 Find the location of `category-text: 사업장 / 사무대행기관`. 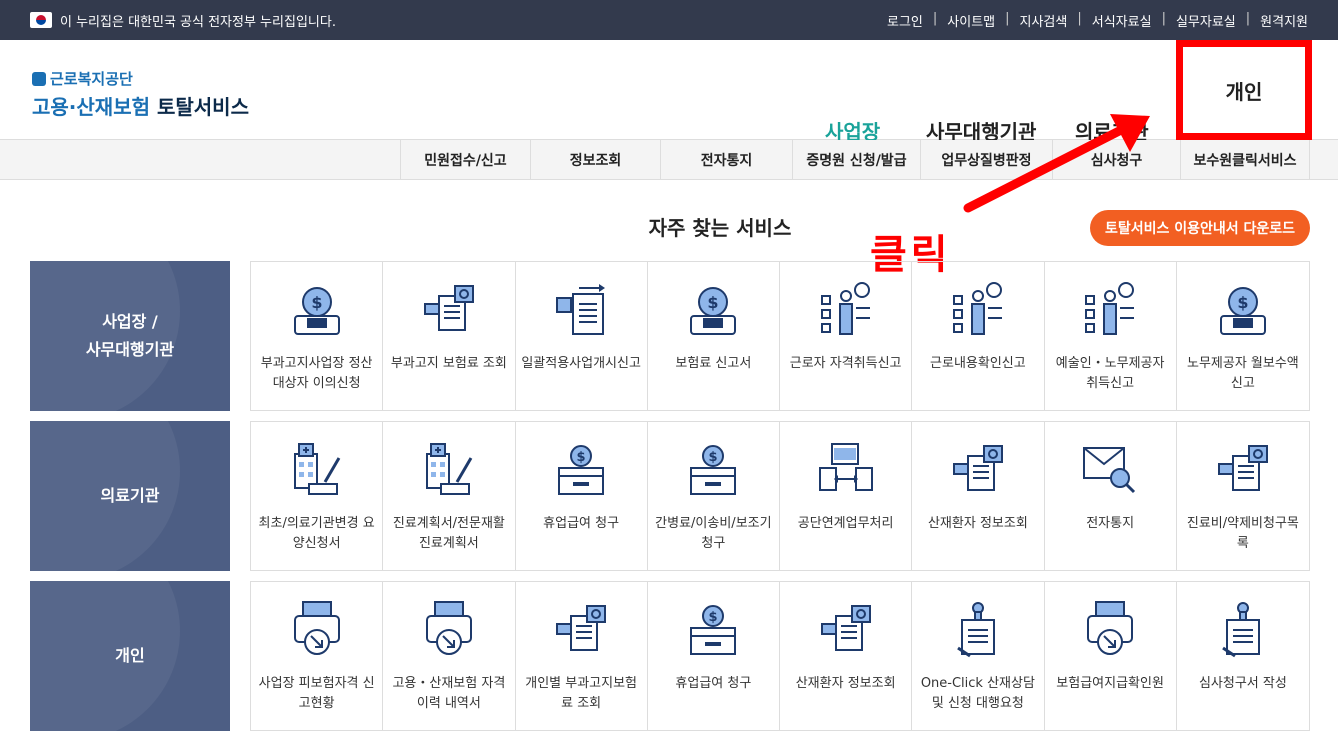

category-text: 사업장 / 사무대행기관 is located at coordinates (130, 335).